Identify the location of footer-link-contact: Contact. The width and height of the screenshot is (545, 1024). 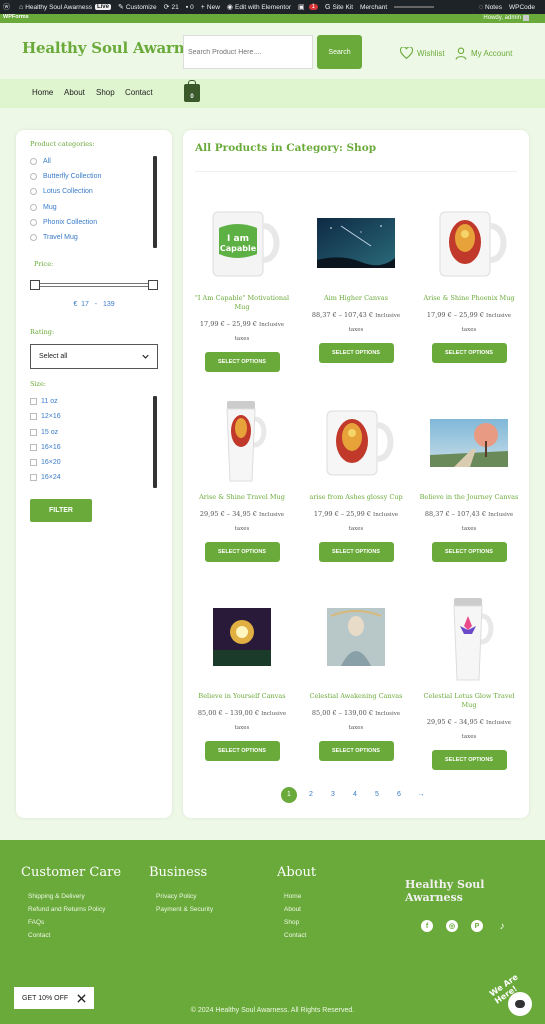
(39, 935).